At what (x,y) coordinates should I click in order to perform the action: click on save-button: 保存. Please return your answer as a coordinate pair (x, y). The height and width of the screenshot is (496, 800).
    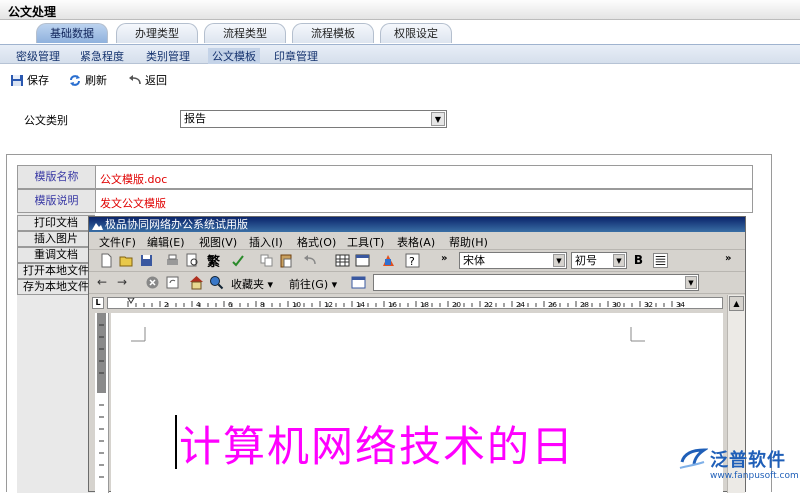
    Looking at the image, I should click on (29, 80).